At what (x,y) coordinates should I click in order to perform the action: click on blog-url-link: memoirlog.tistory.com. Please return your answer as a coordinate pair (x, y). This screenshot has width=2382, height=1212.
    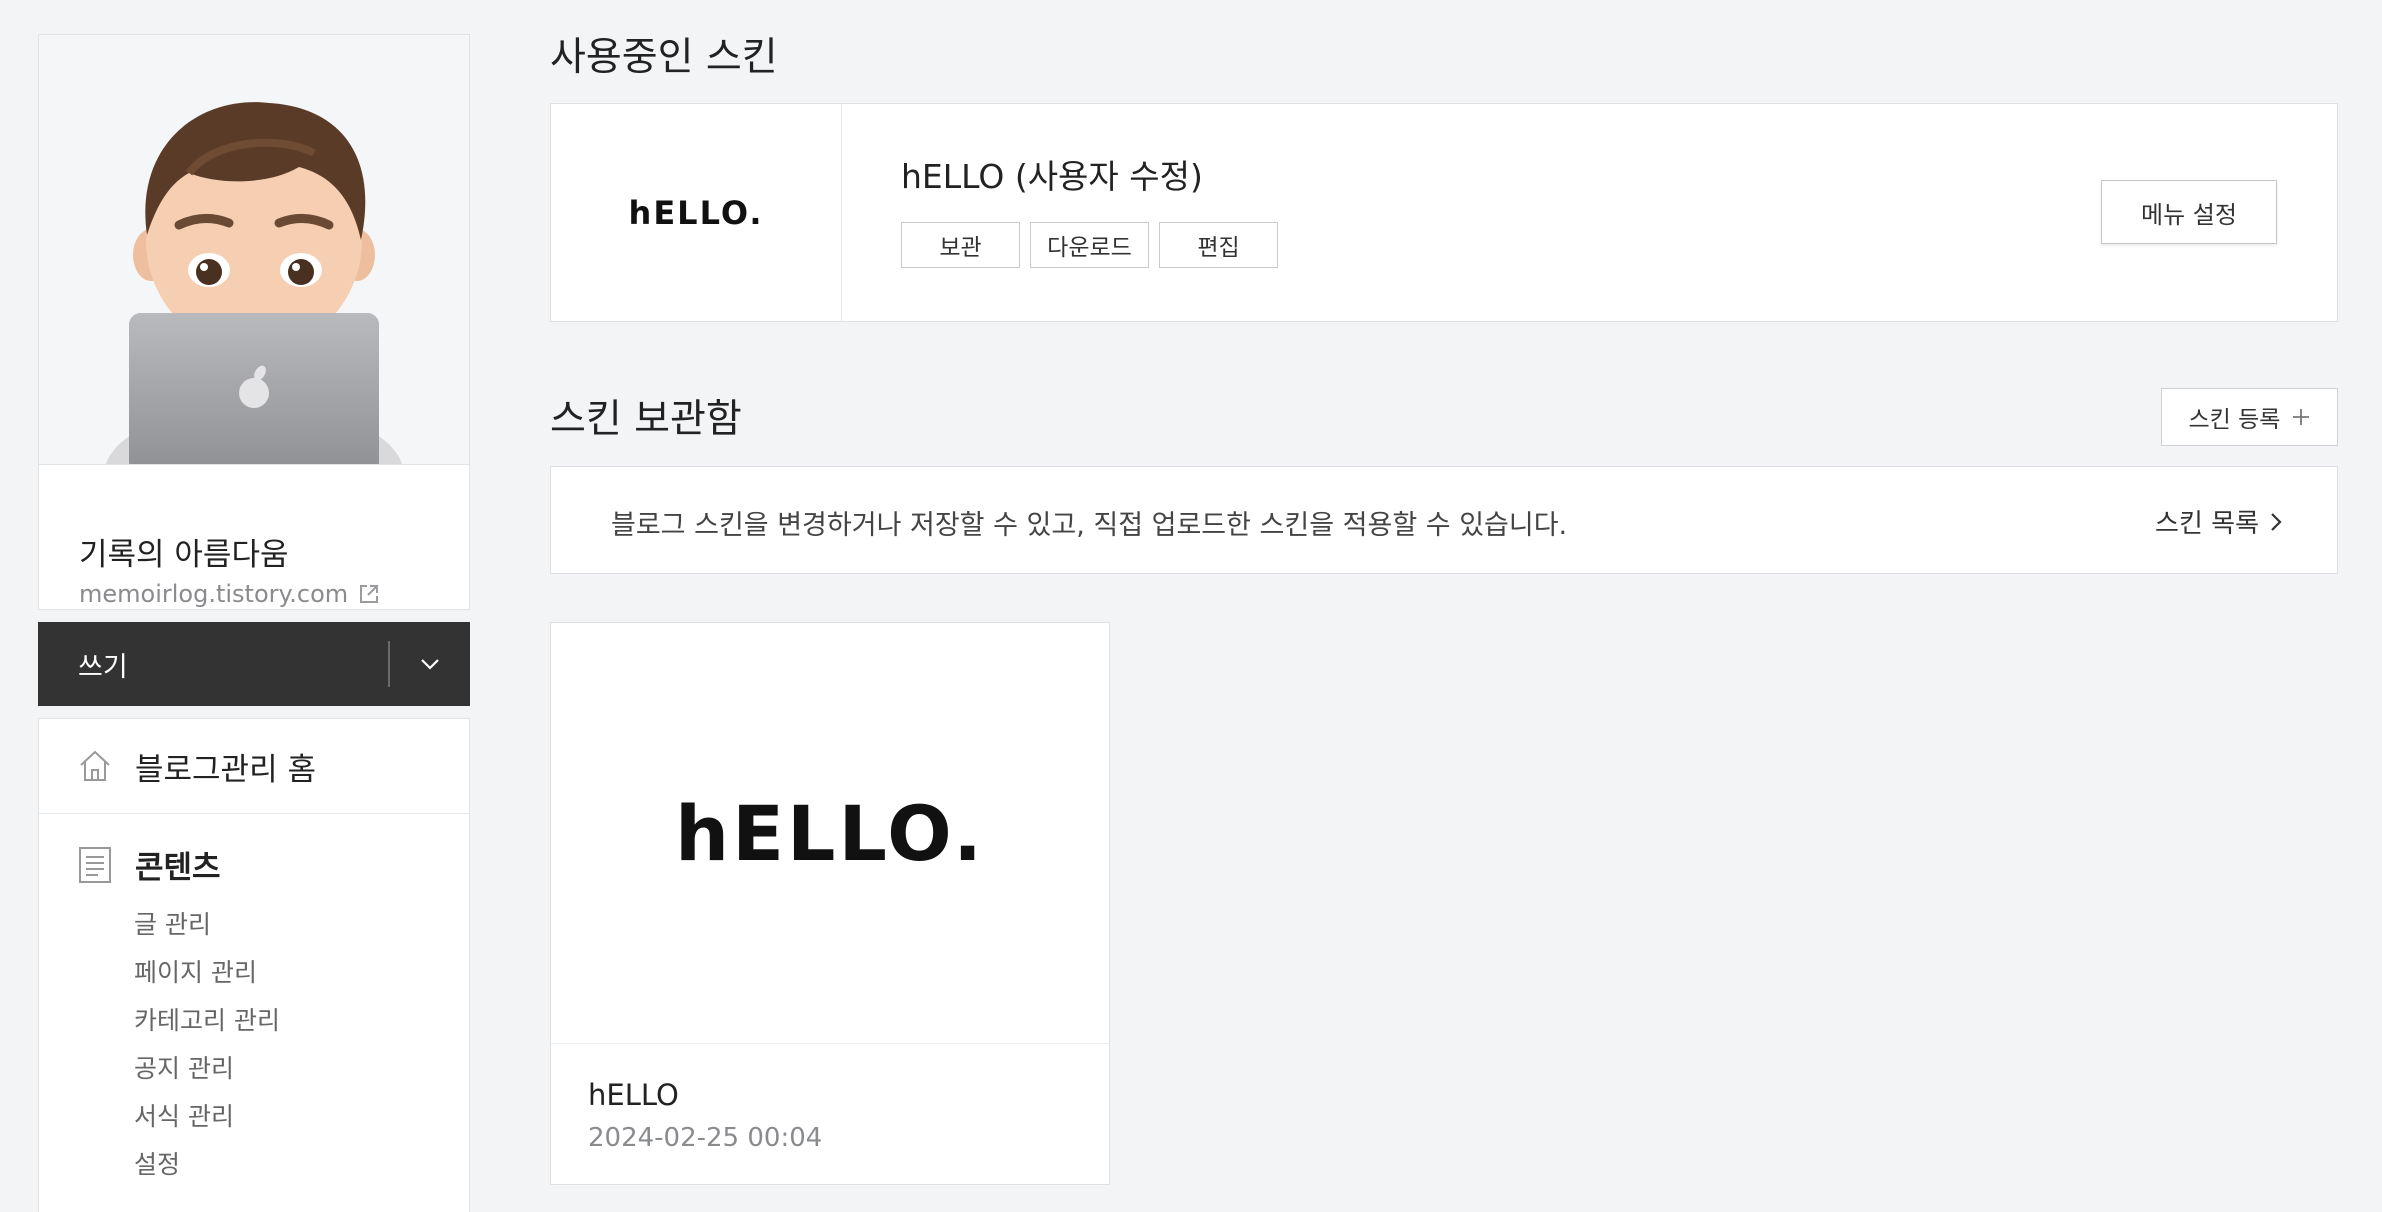
    Looking at the image, I should click on (229, 594).